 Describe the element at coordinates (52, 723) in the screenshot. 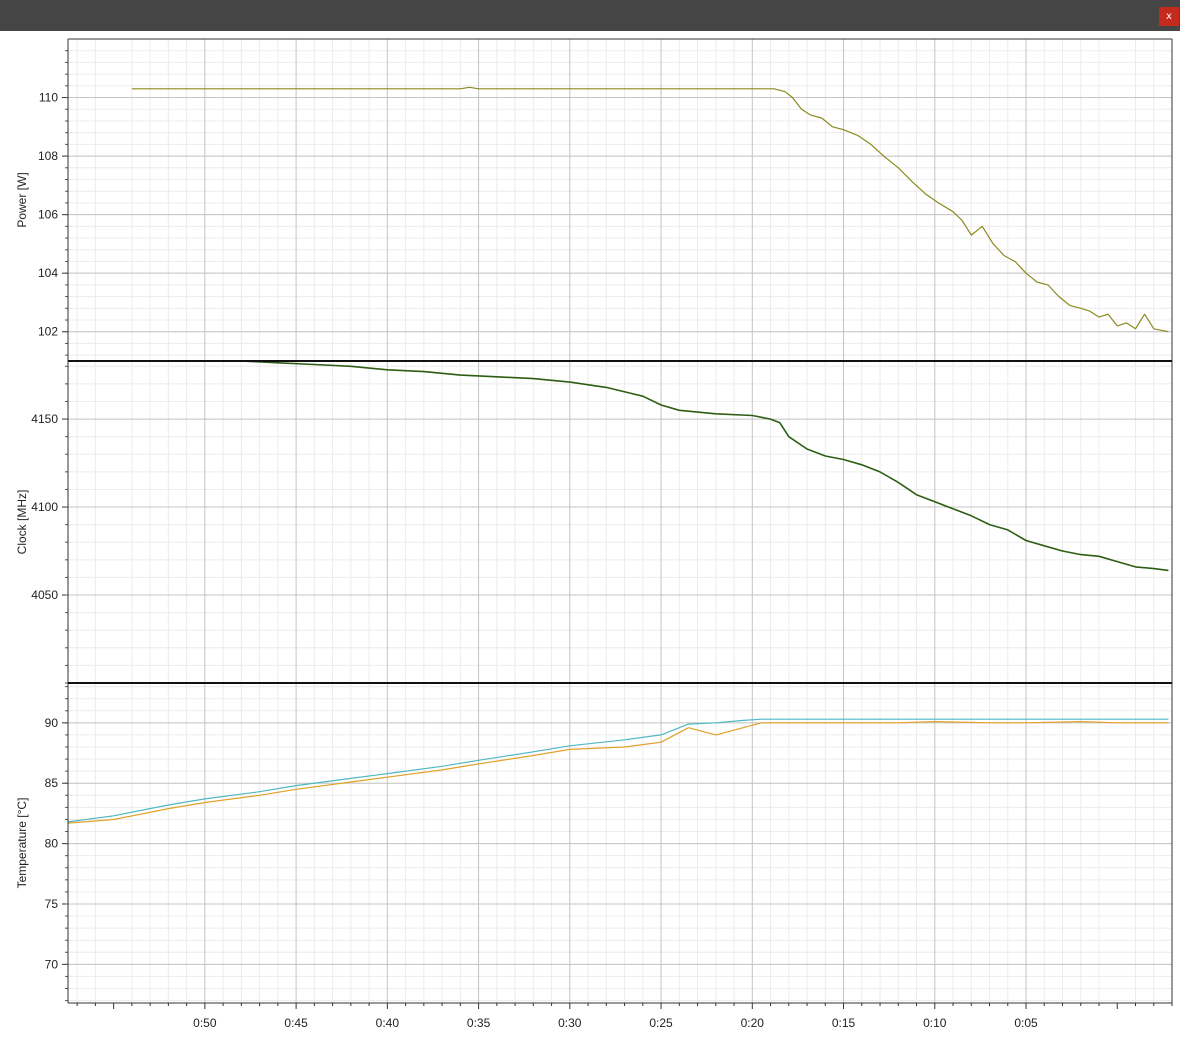

I see `y-tick-label: 90` at that location.